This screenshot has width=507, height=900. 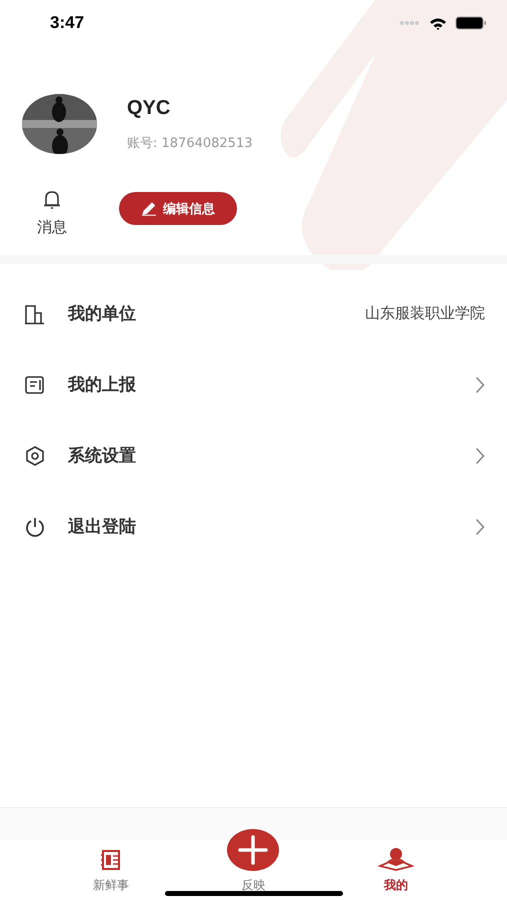 I want to click on menu-label: 系统设置, so click(x=102, y=456).